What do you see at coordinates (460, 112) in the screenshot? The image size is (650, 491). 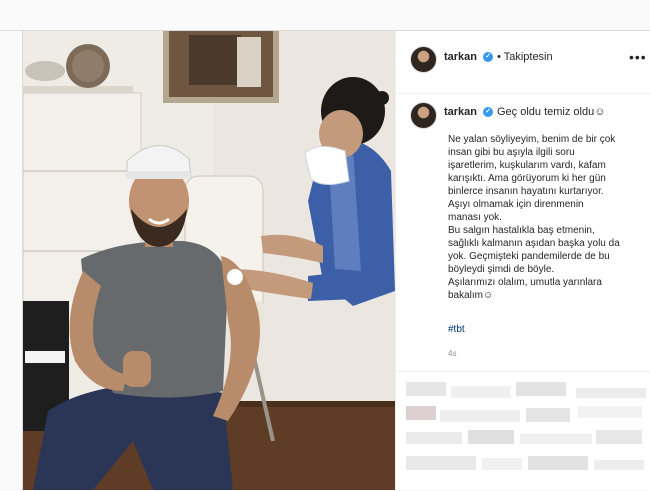 I see `caption-username-link: tarkan` at bounding box center [460, 112].